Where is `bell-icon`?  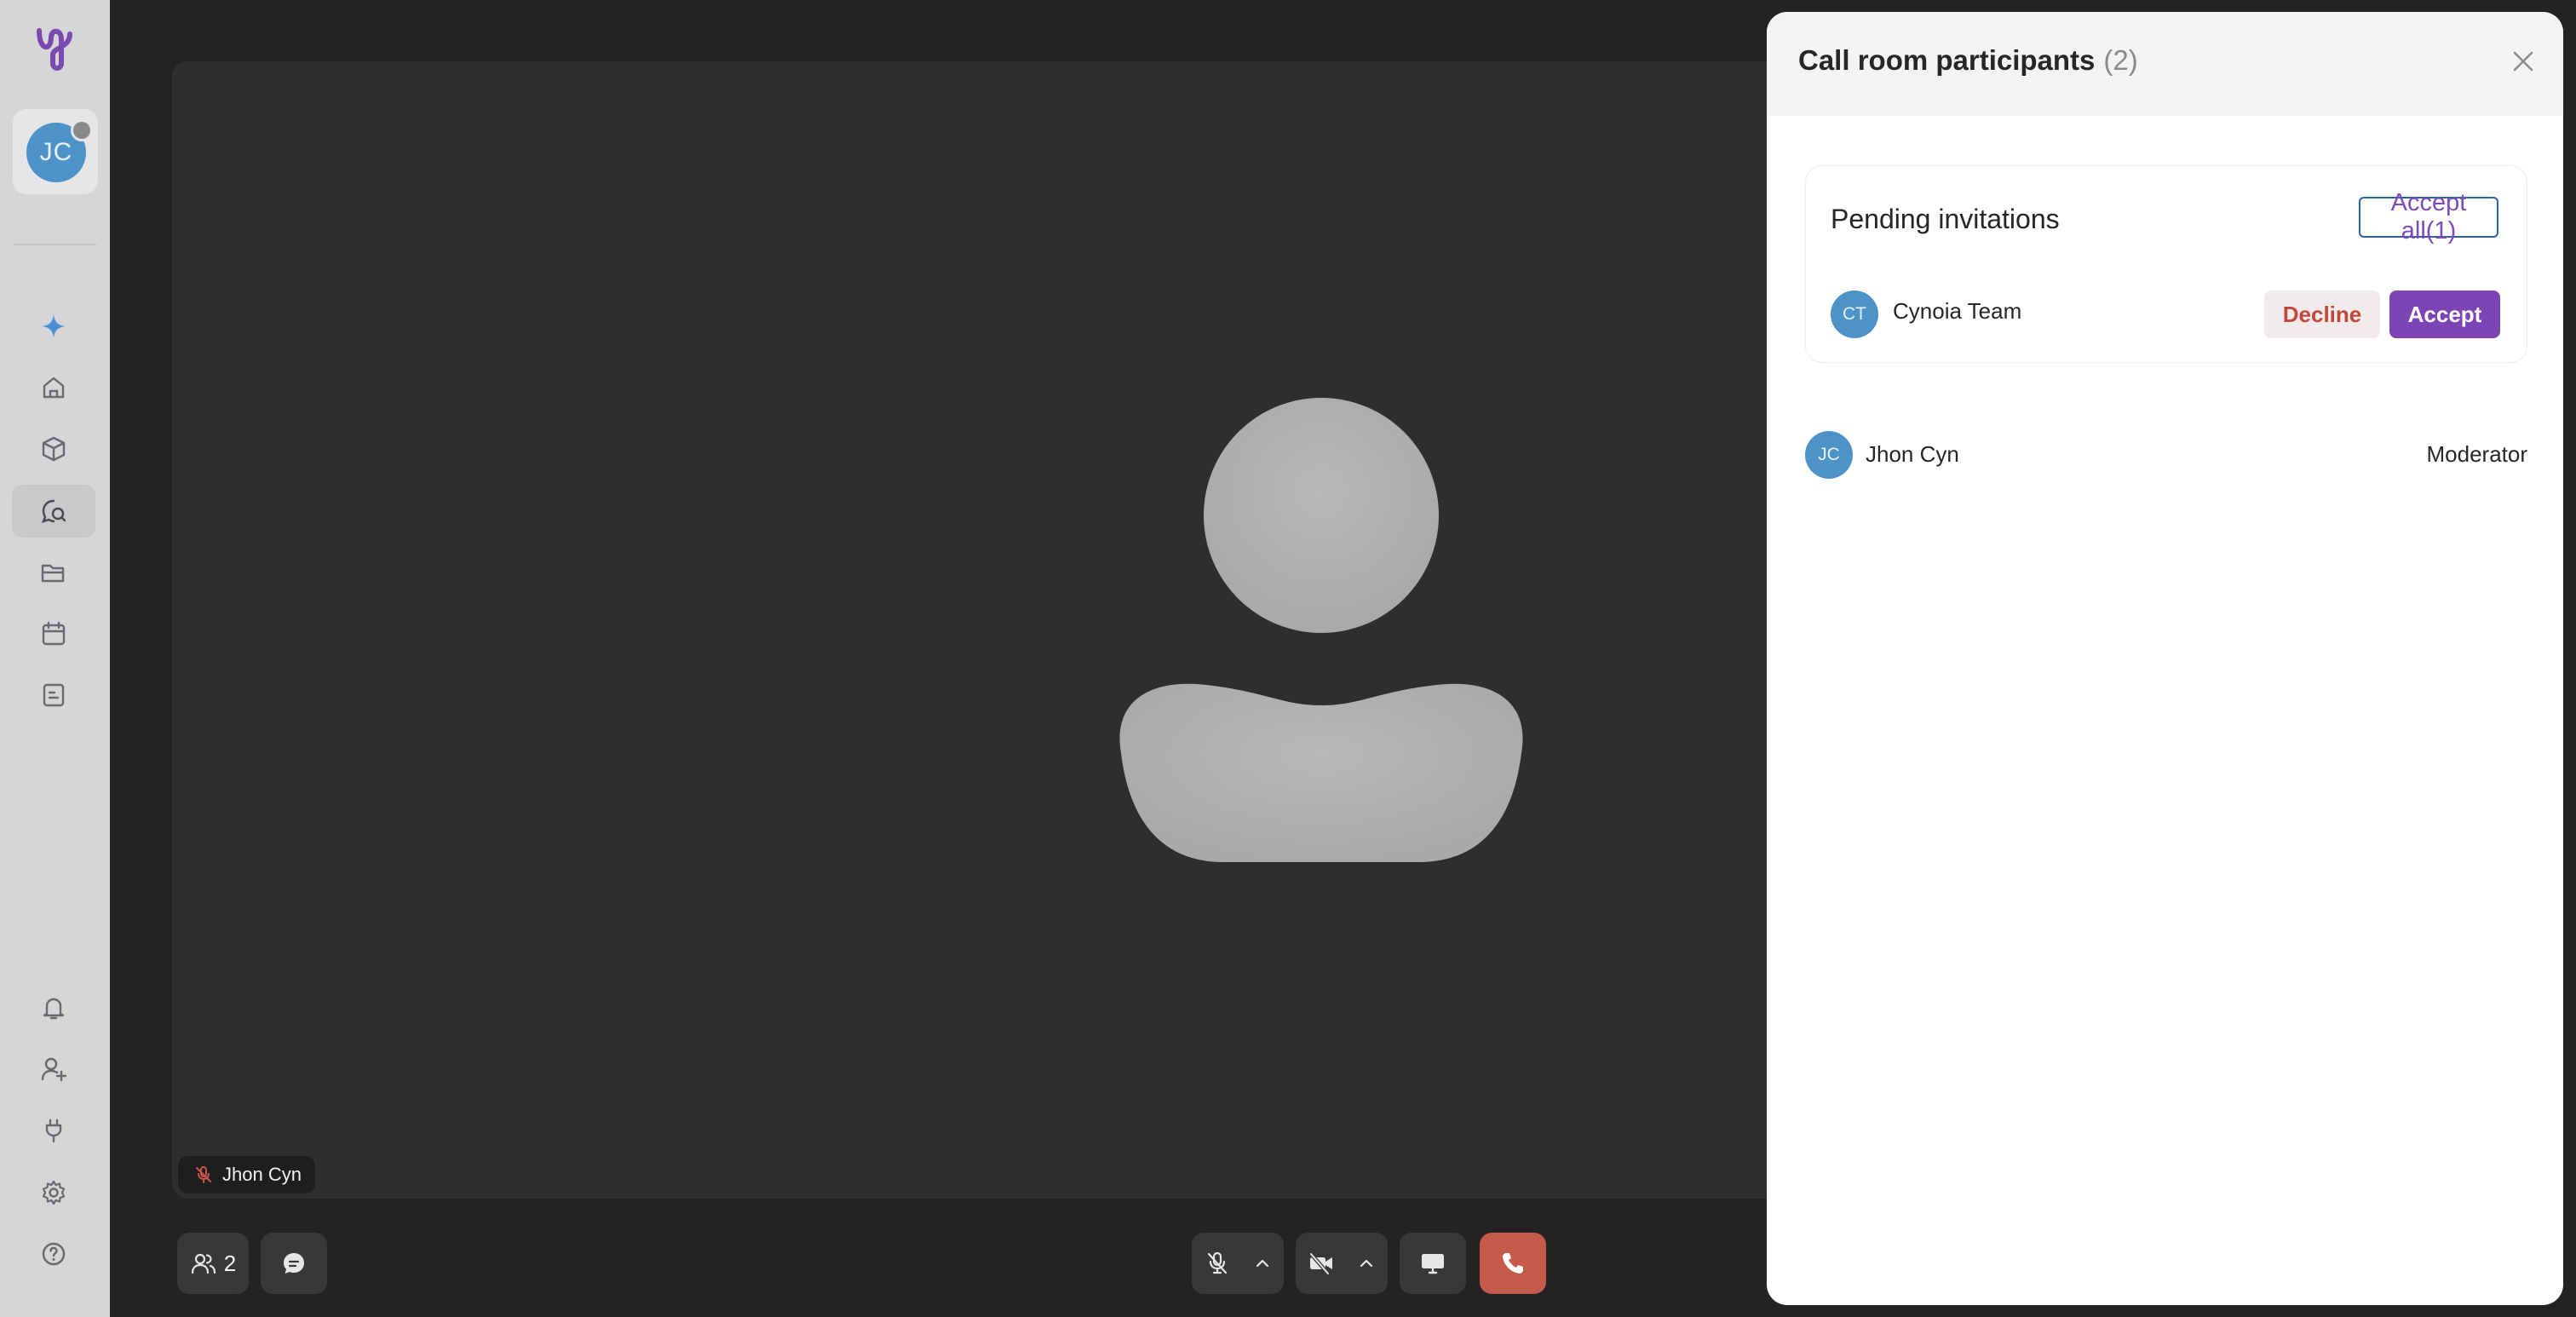 bell-icon is located at coordinates (54, 1009).